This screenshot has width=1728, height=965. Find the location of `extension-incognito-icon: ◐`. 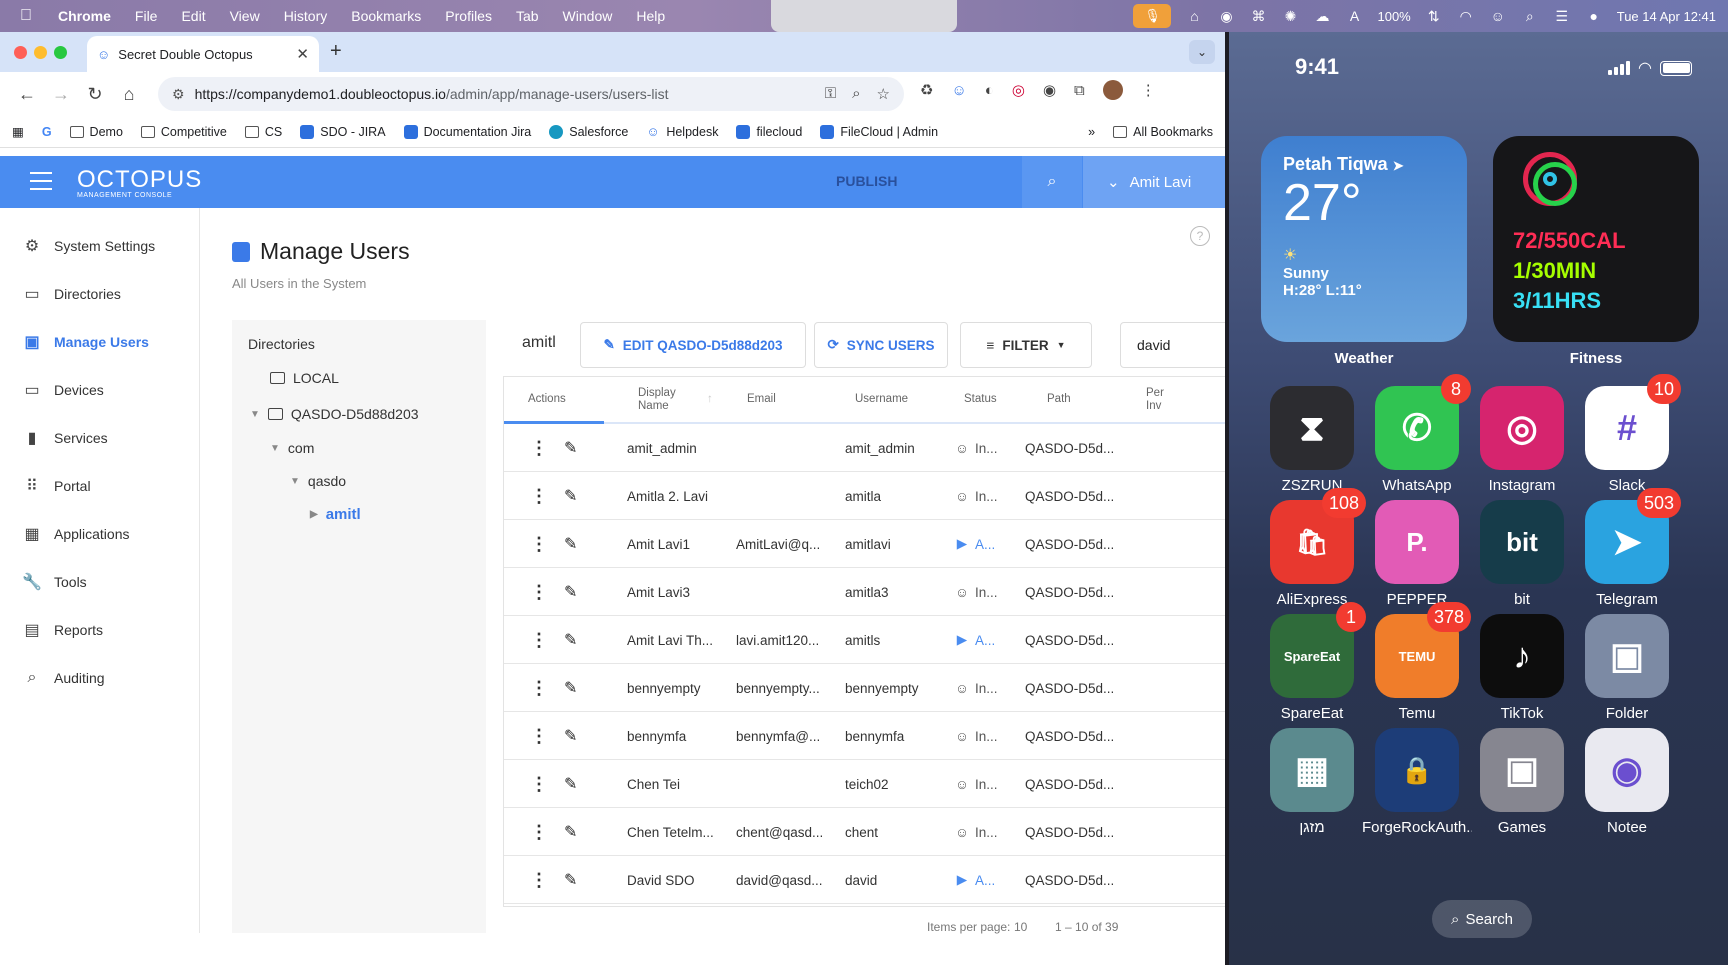

extension-incognito-icon: ◐ is located at coordinates (989, 90).